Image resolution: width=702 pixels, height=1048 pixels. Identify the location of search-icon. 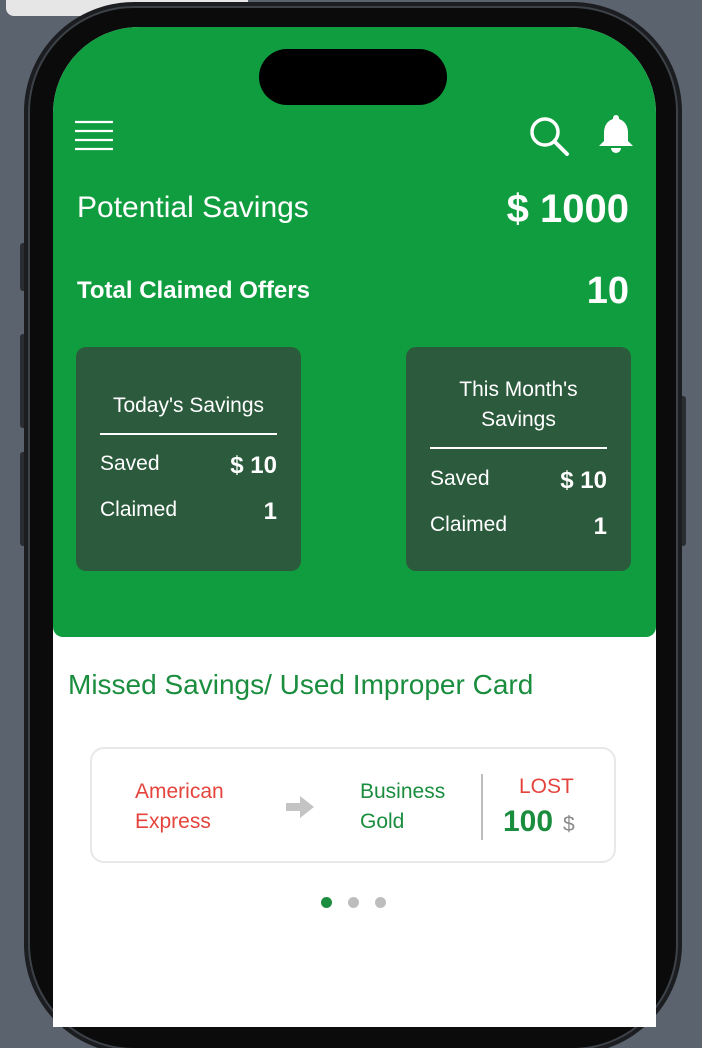
(549, 136).